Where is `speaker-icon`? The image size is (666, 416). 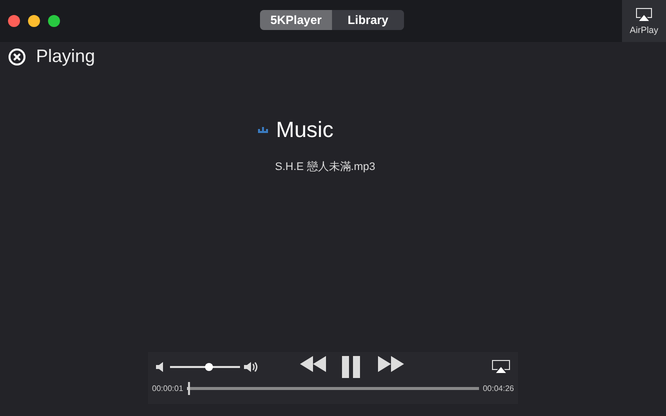
speaker-icon is located at coordinates (161, 367).